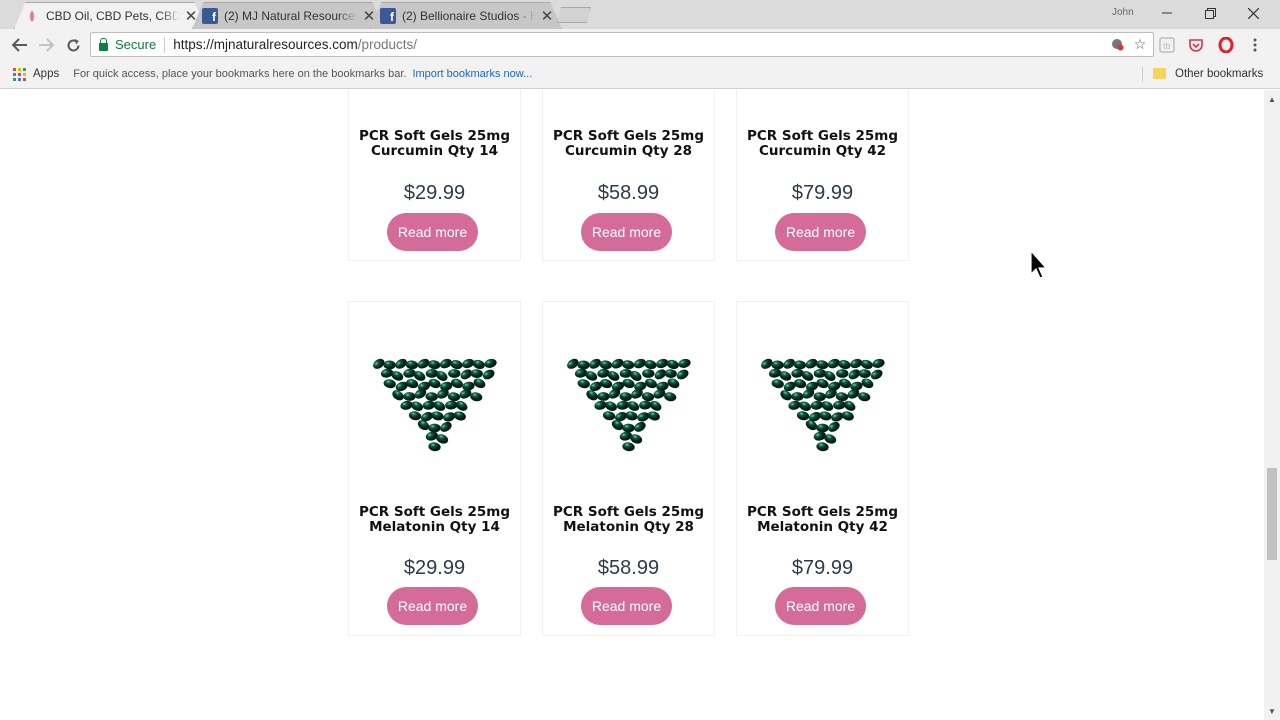 The width and height of the screenshot is (1280, 720). Describe the element at coordinates (1272, 514) in the screenshot. I see `scrollbar-thumb` at that location.